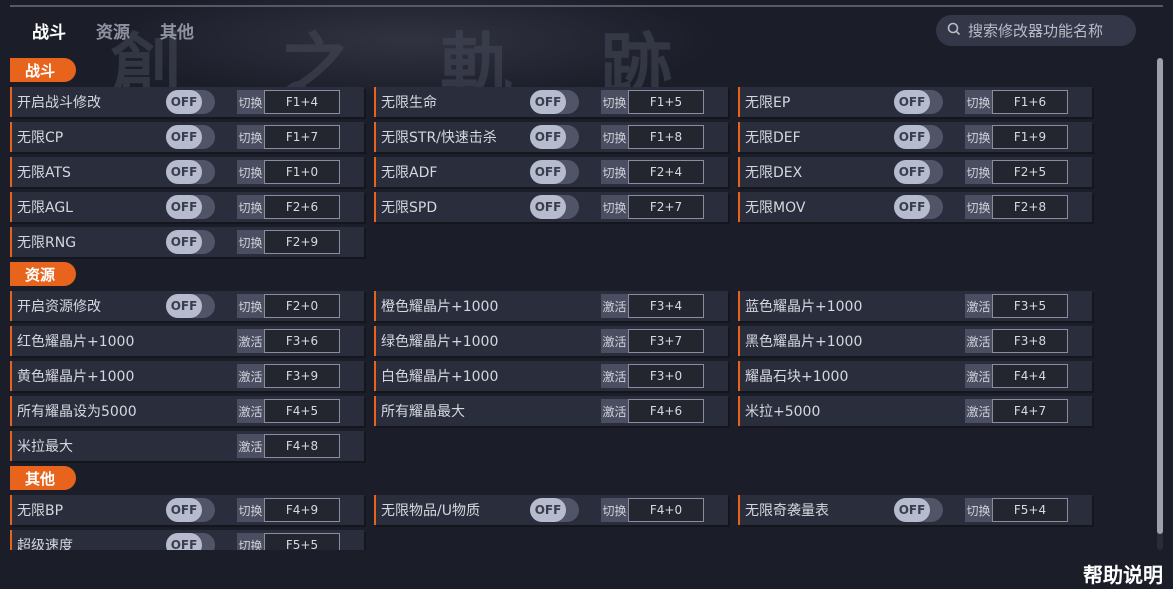 This screenshot has width=1173, height=589. I want to click on search-icon, so click(954, 30).